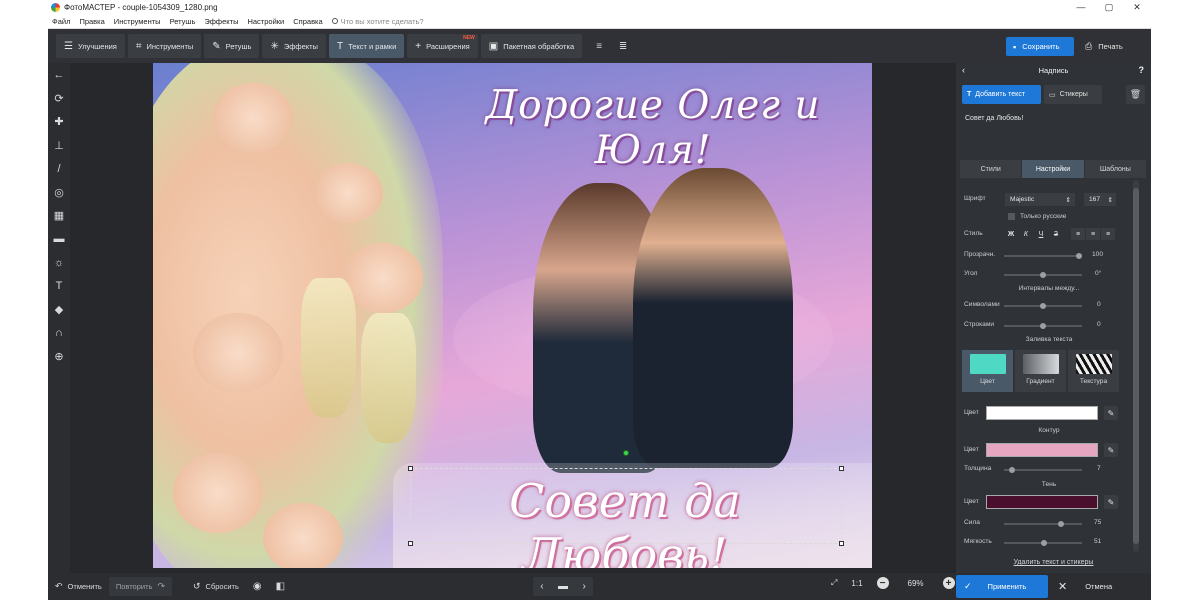  What do you see at coordinates (623, 46) in the screenshot?
I see `batch-settings-icon: ≣` at bounding box center [623, 46].